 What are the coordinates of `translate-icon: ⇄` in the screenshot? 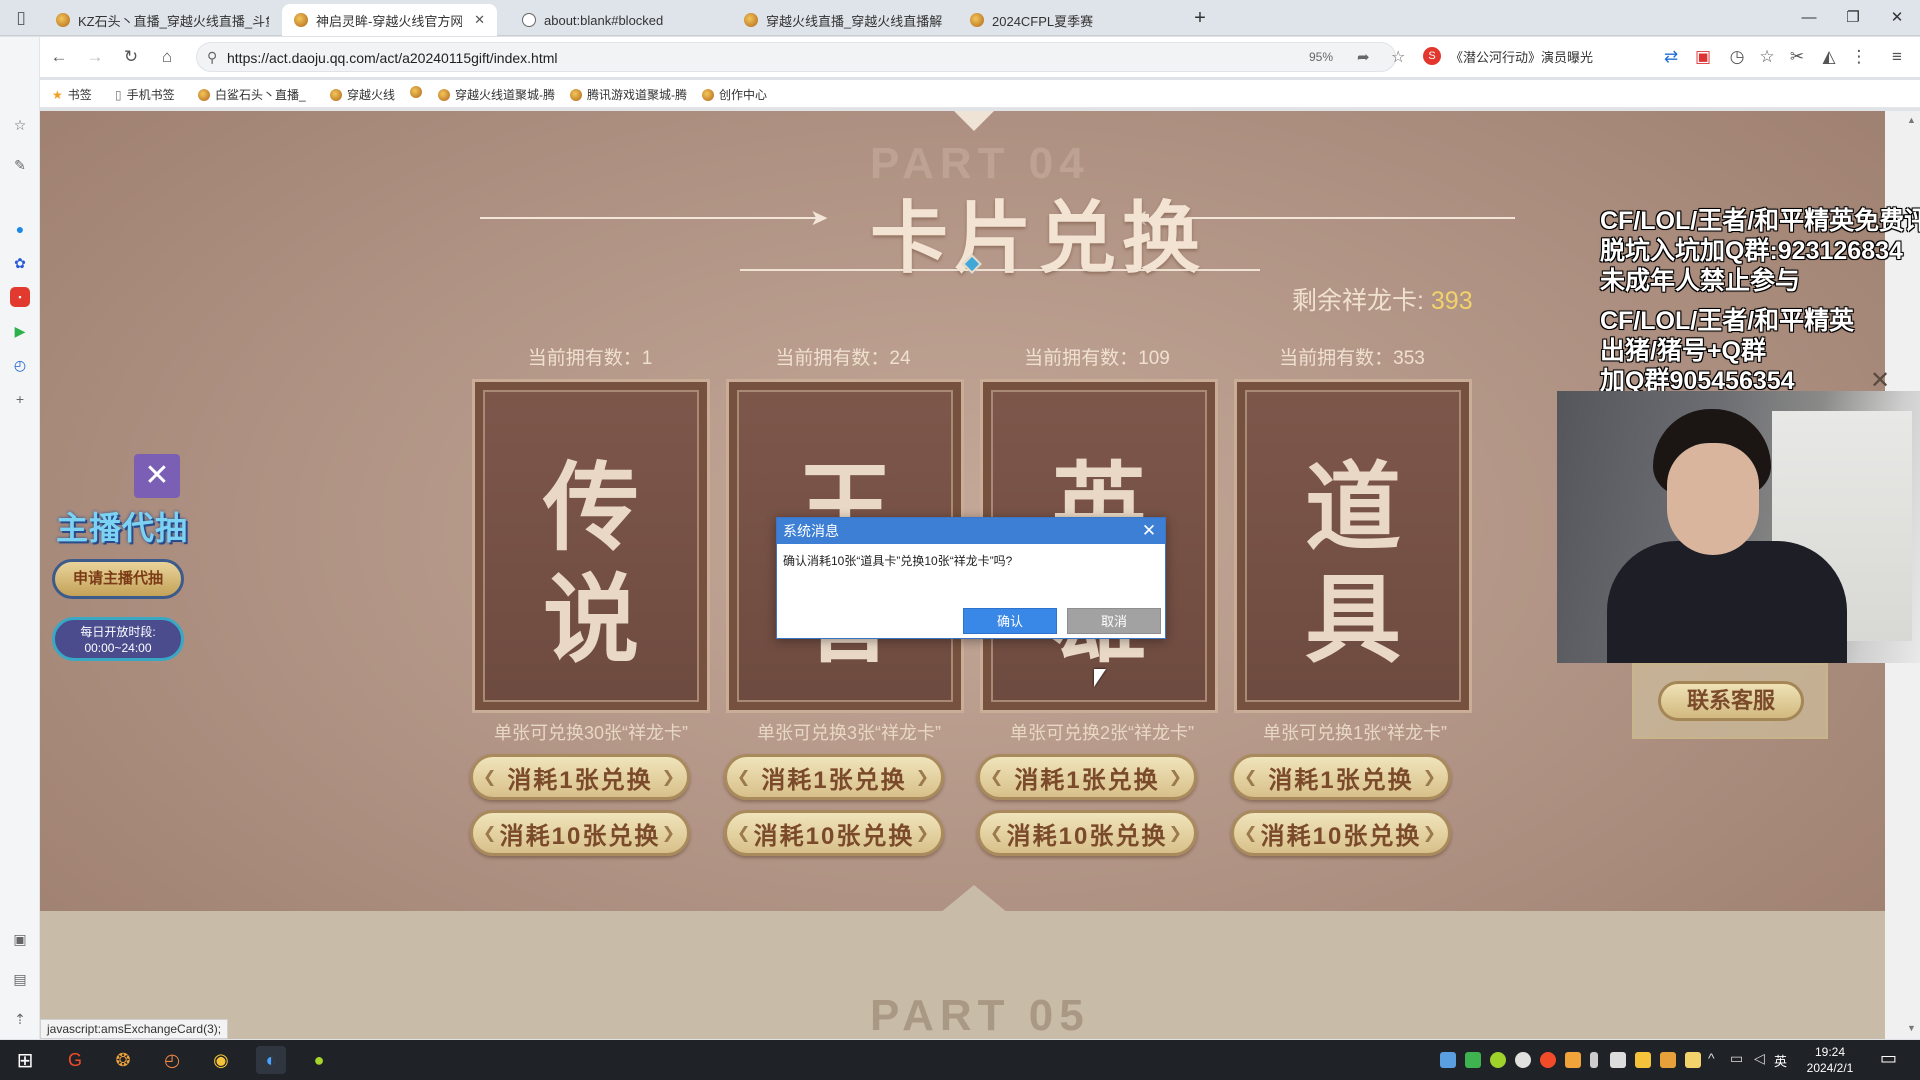 It's located at (1671, 57).